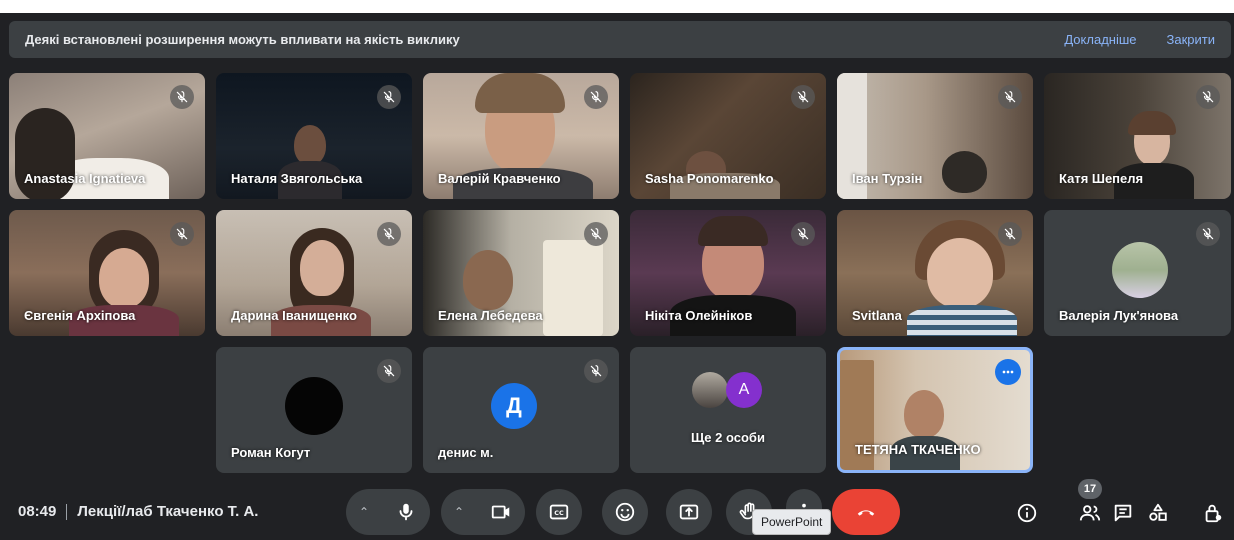  I want to click on avatar-initial: А, so click(744, 389).